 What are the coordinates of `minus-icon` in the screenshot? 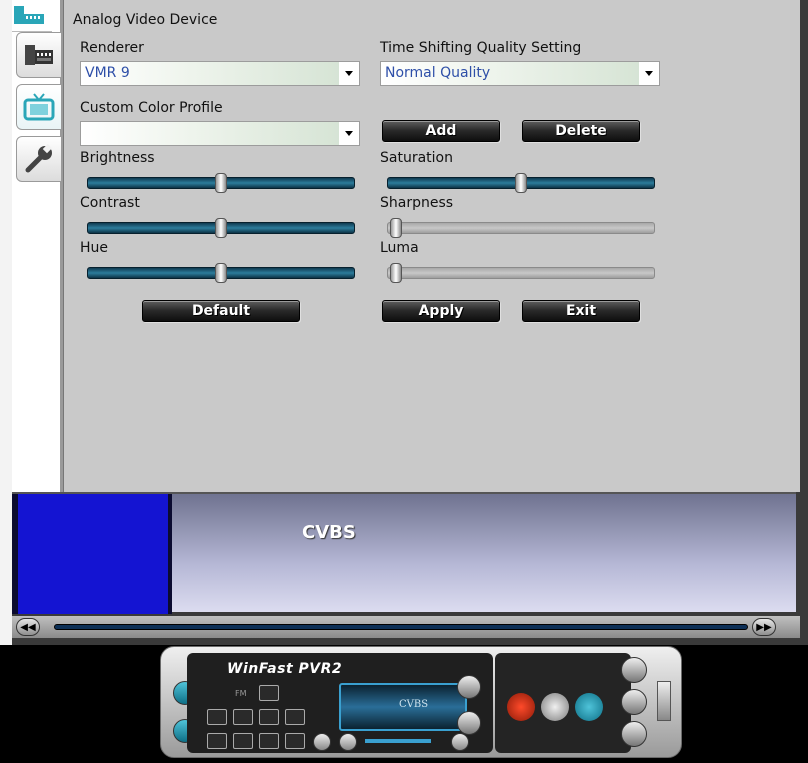 It's located at (348, 742).